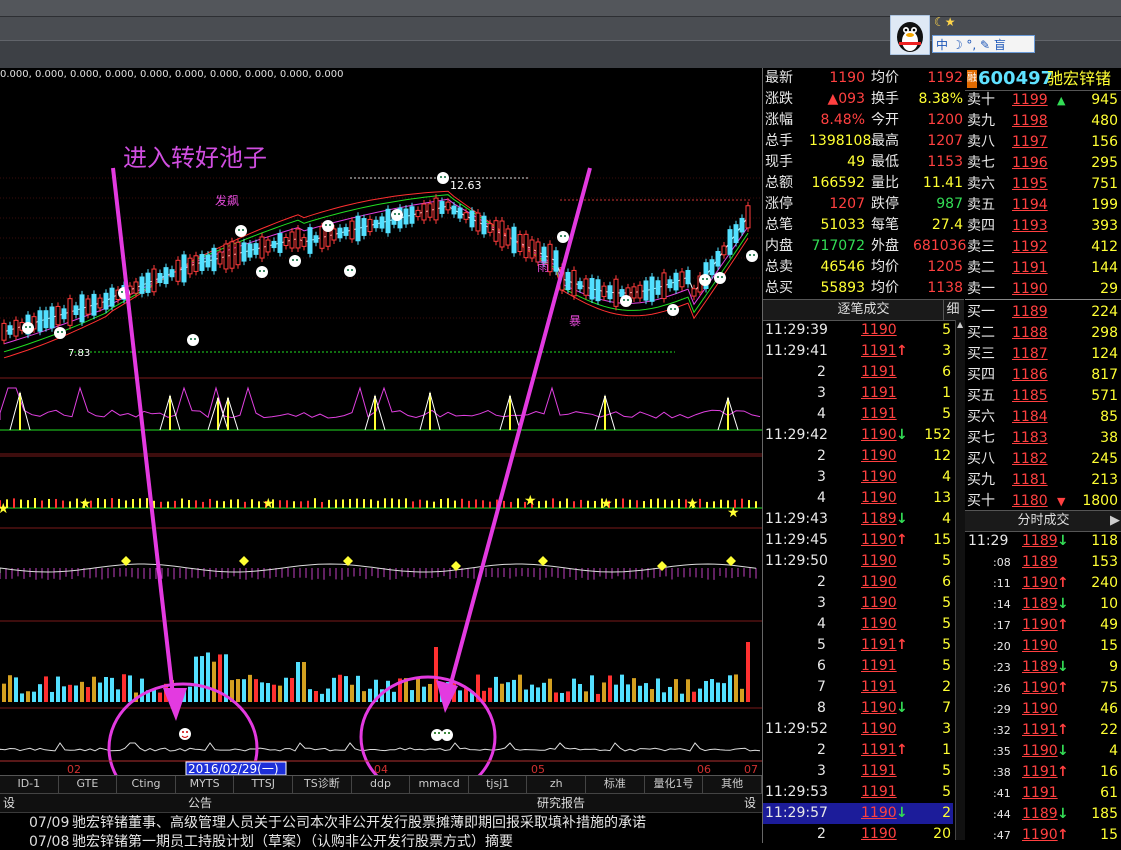  Describe the element at coordinates (264, 784) in the screenshot. I see `tab-ttsj: TTSJ` at that location.